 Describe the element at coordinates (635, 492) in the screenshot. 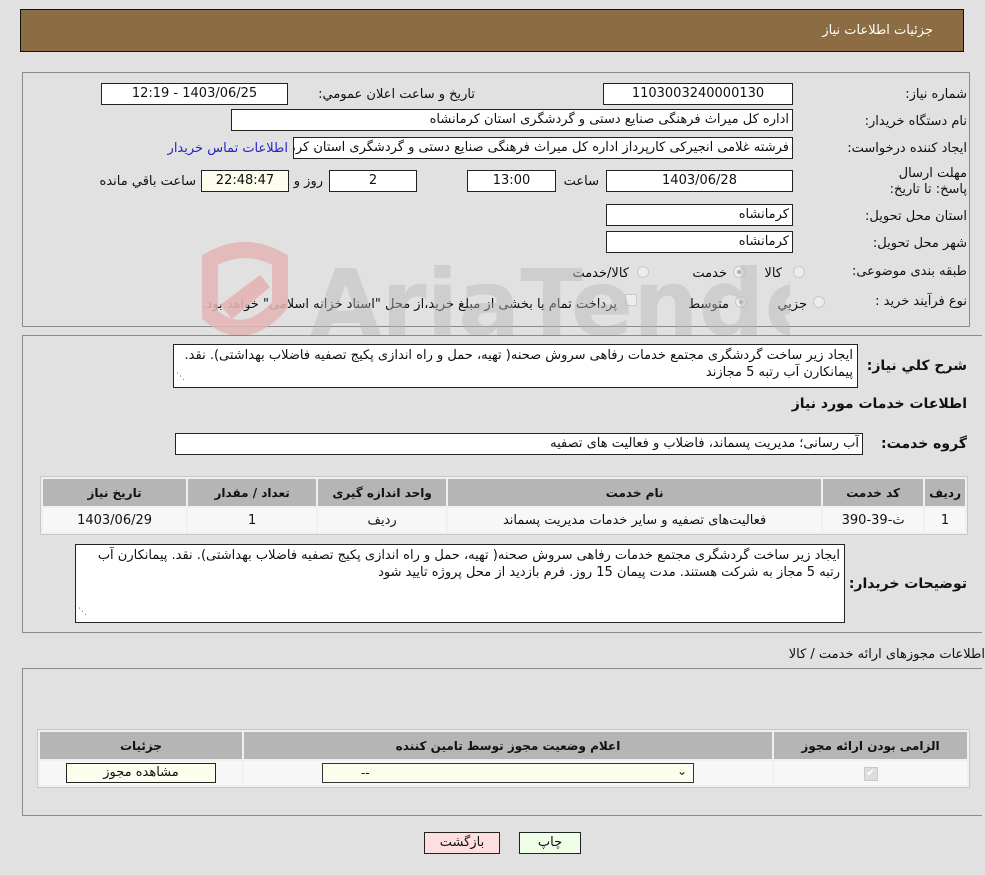

I see `col-service-name: نام خدمت` at that location.